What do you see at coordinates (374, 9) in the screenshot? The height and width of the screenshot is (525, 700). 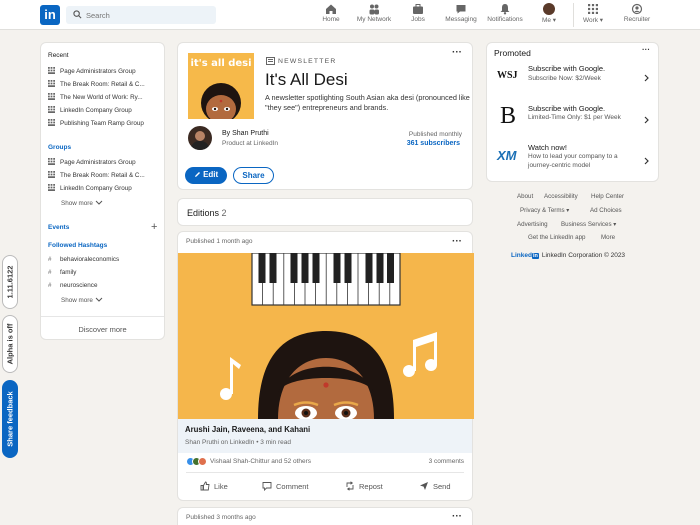 I see `network-icon` at bounding box center [374, 9].